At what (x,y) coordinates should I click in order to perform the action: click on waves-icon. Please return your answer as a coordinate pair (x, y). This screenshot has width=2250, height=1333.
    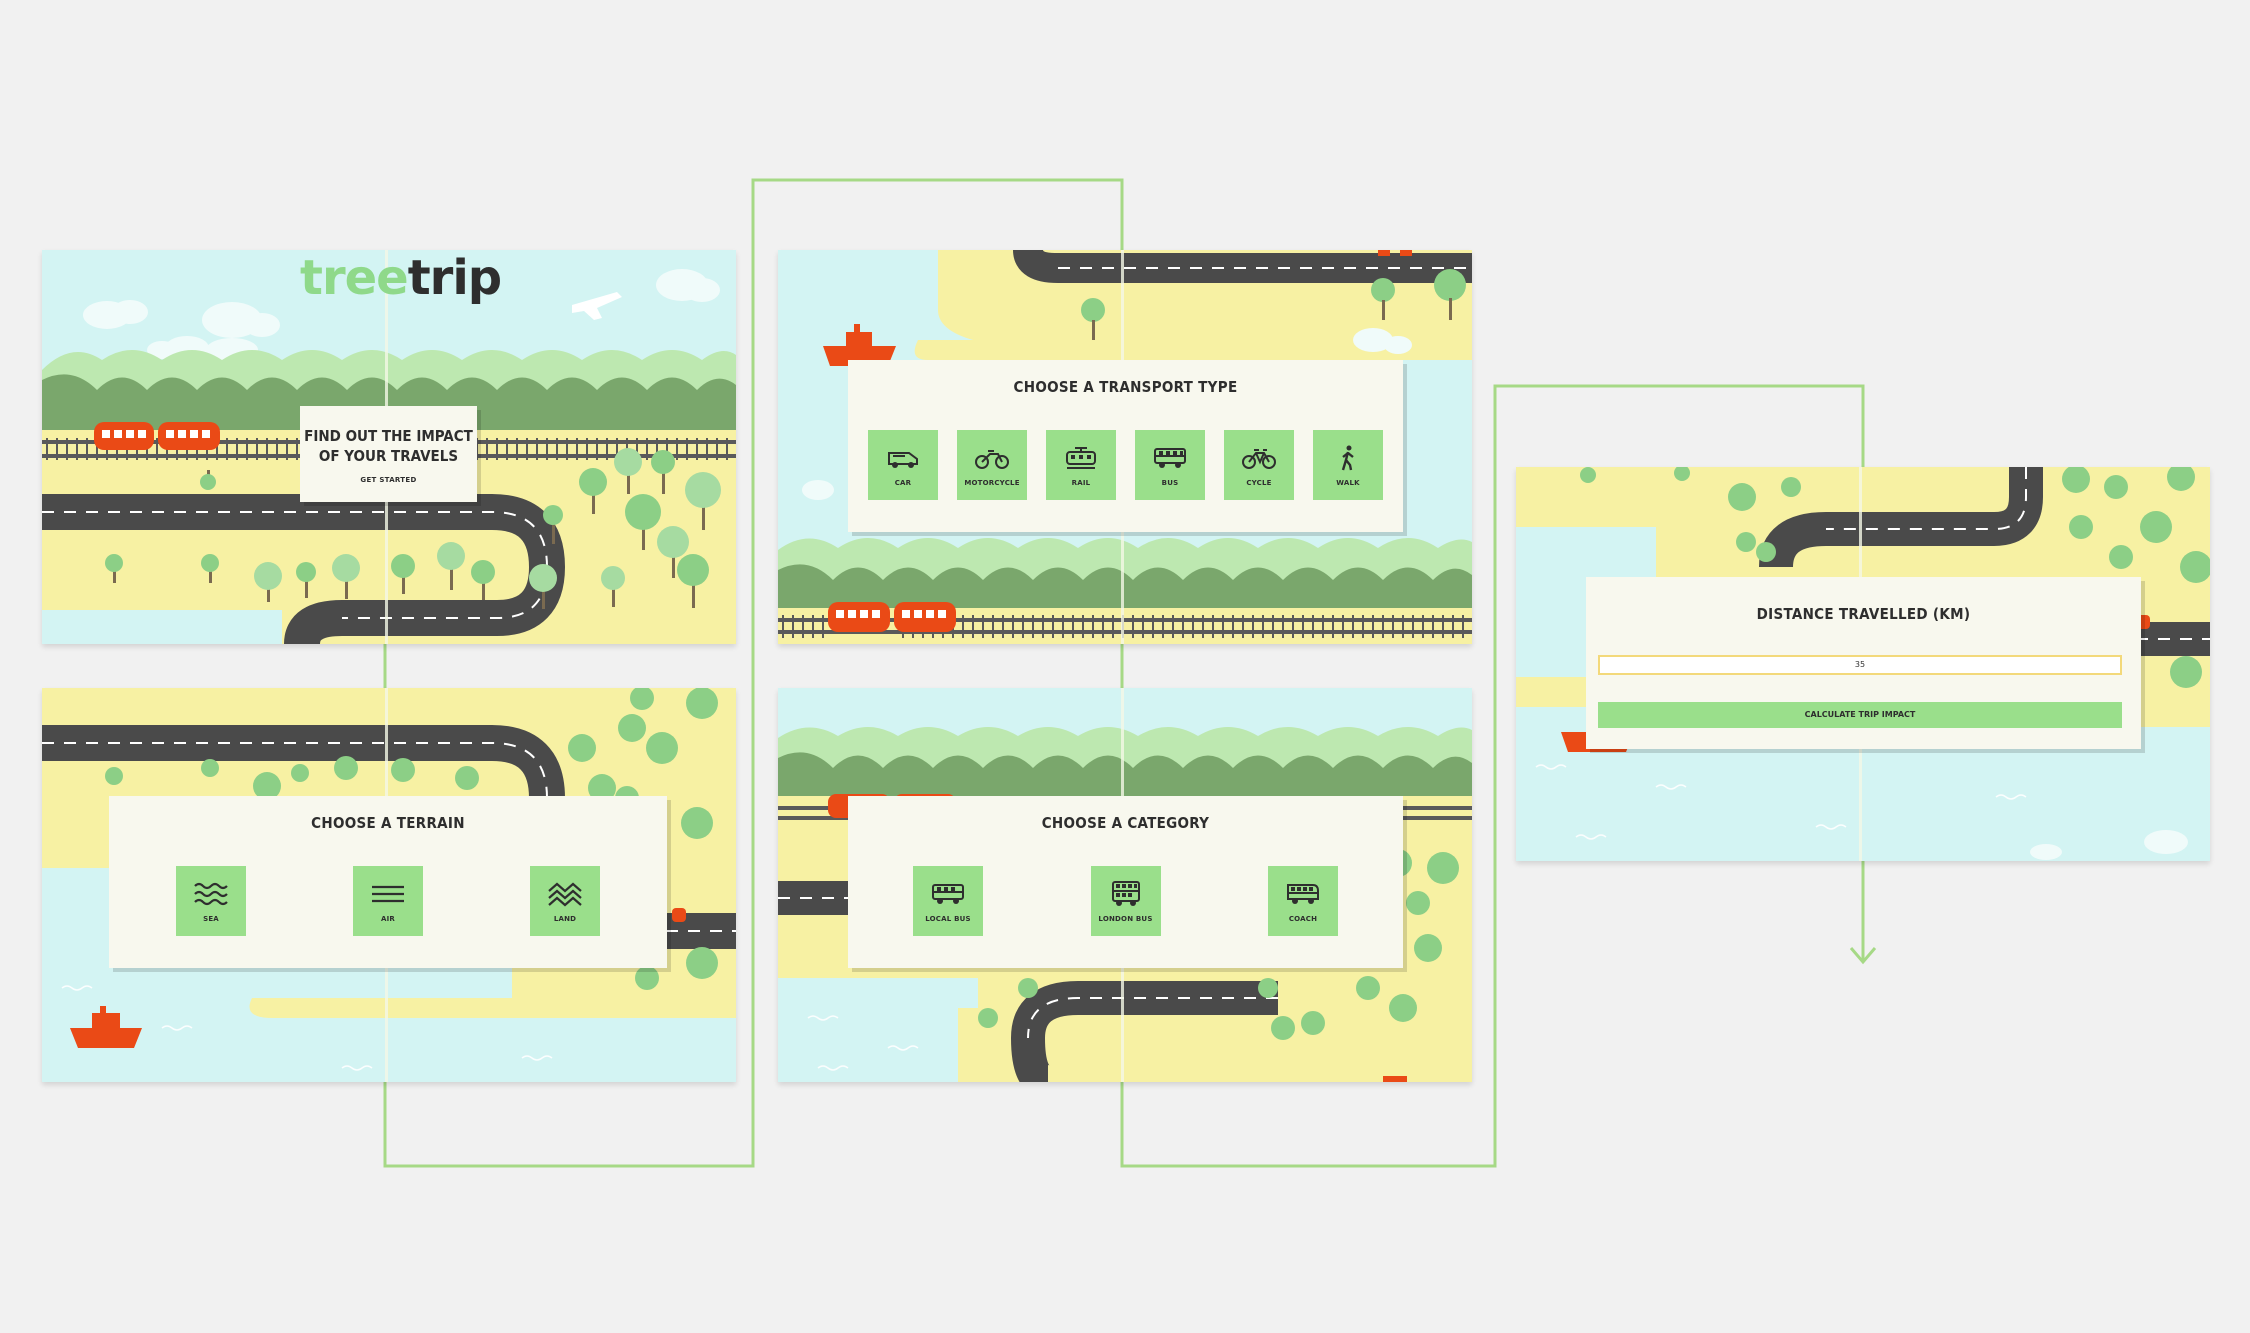
    Looking at the image, I should click on (211, 894).